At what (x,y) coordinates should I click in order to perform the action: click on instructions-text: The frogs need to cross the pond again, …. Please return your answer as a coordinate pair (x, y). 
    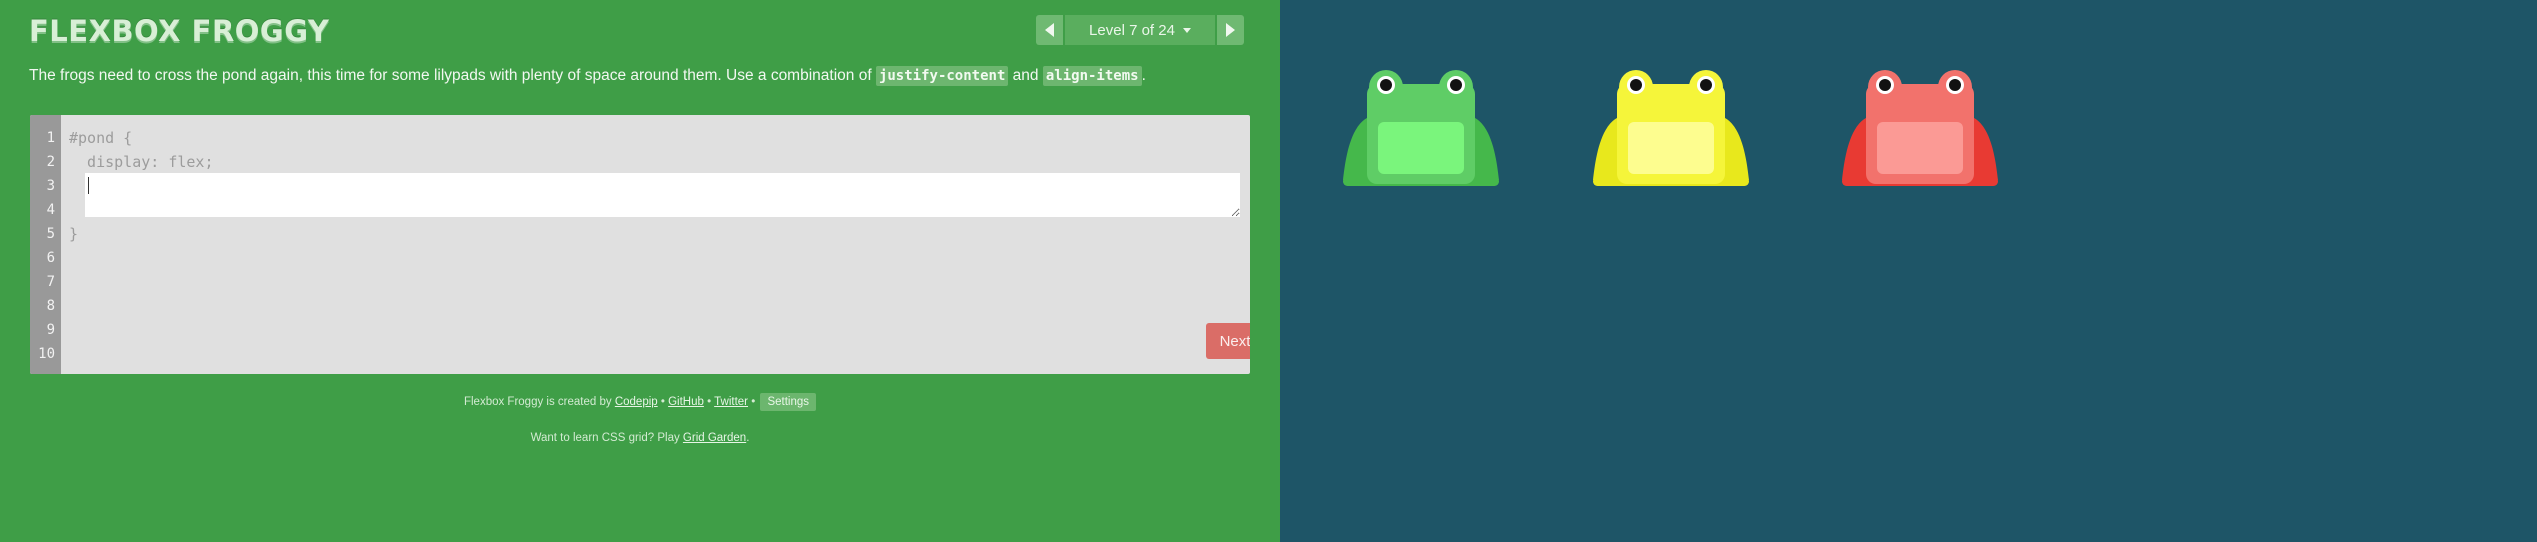
    Looking at the image, I should click on (452, 75).